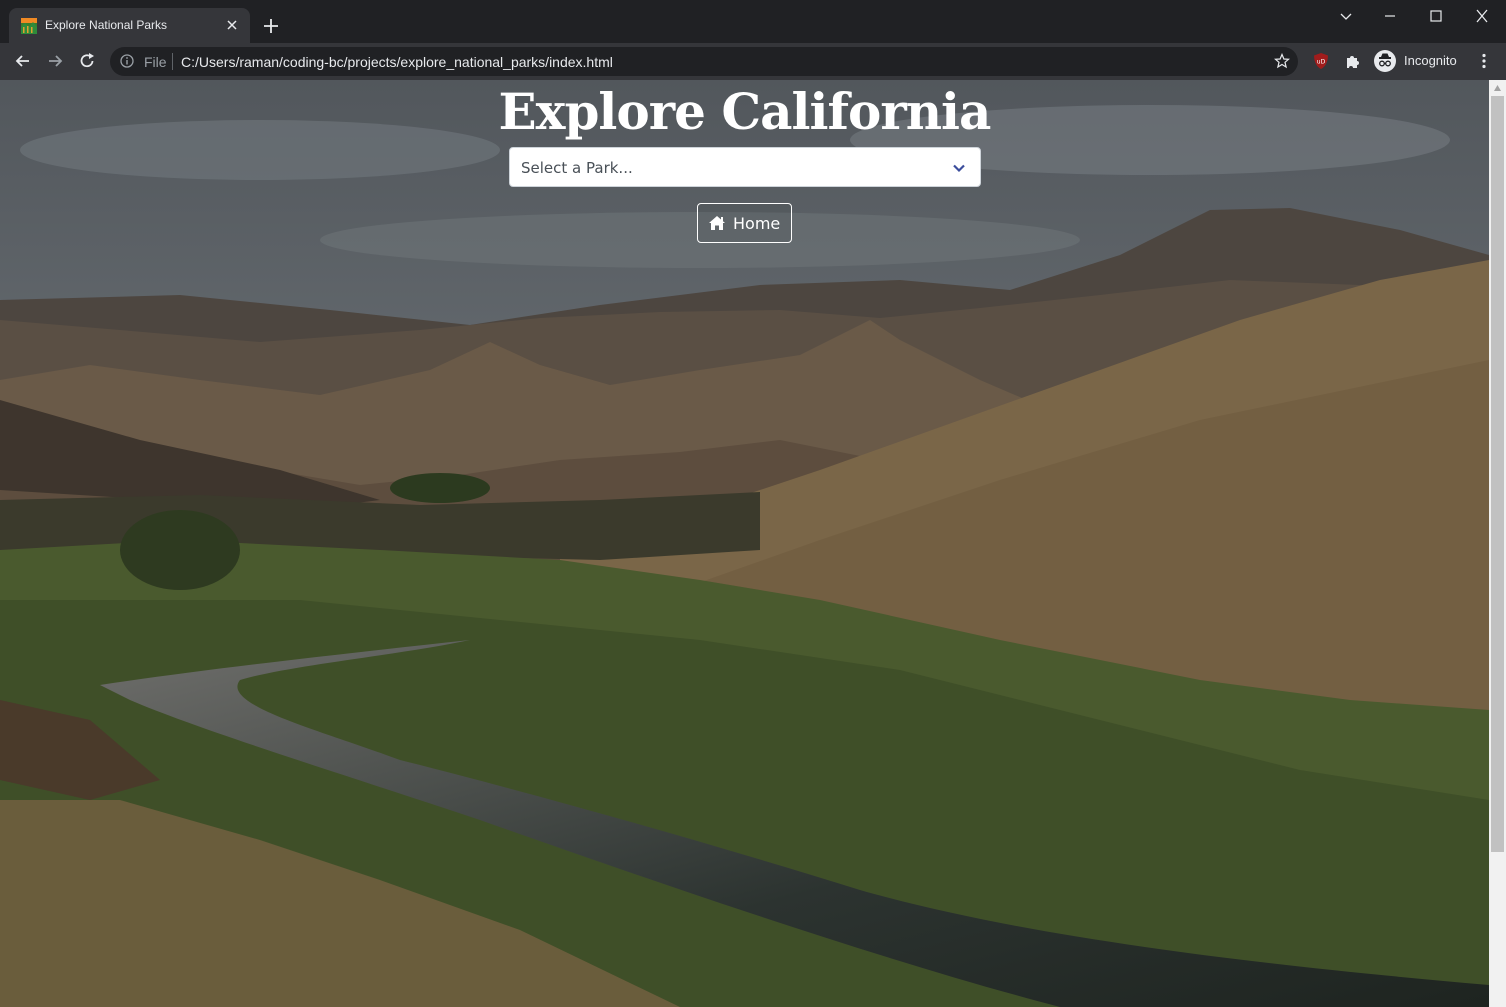 This screenshot has width=1506, height=1007. I want to click on incognito-label: Incognito, so click(1430, 60).